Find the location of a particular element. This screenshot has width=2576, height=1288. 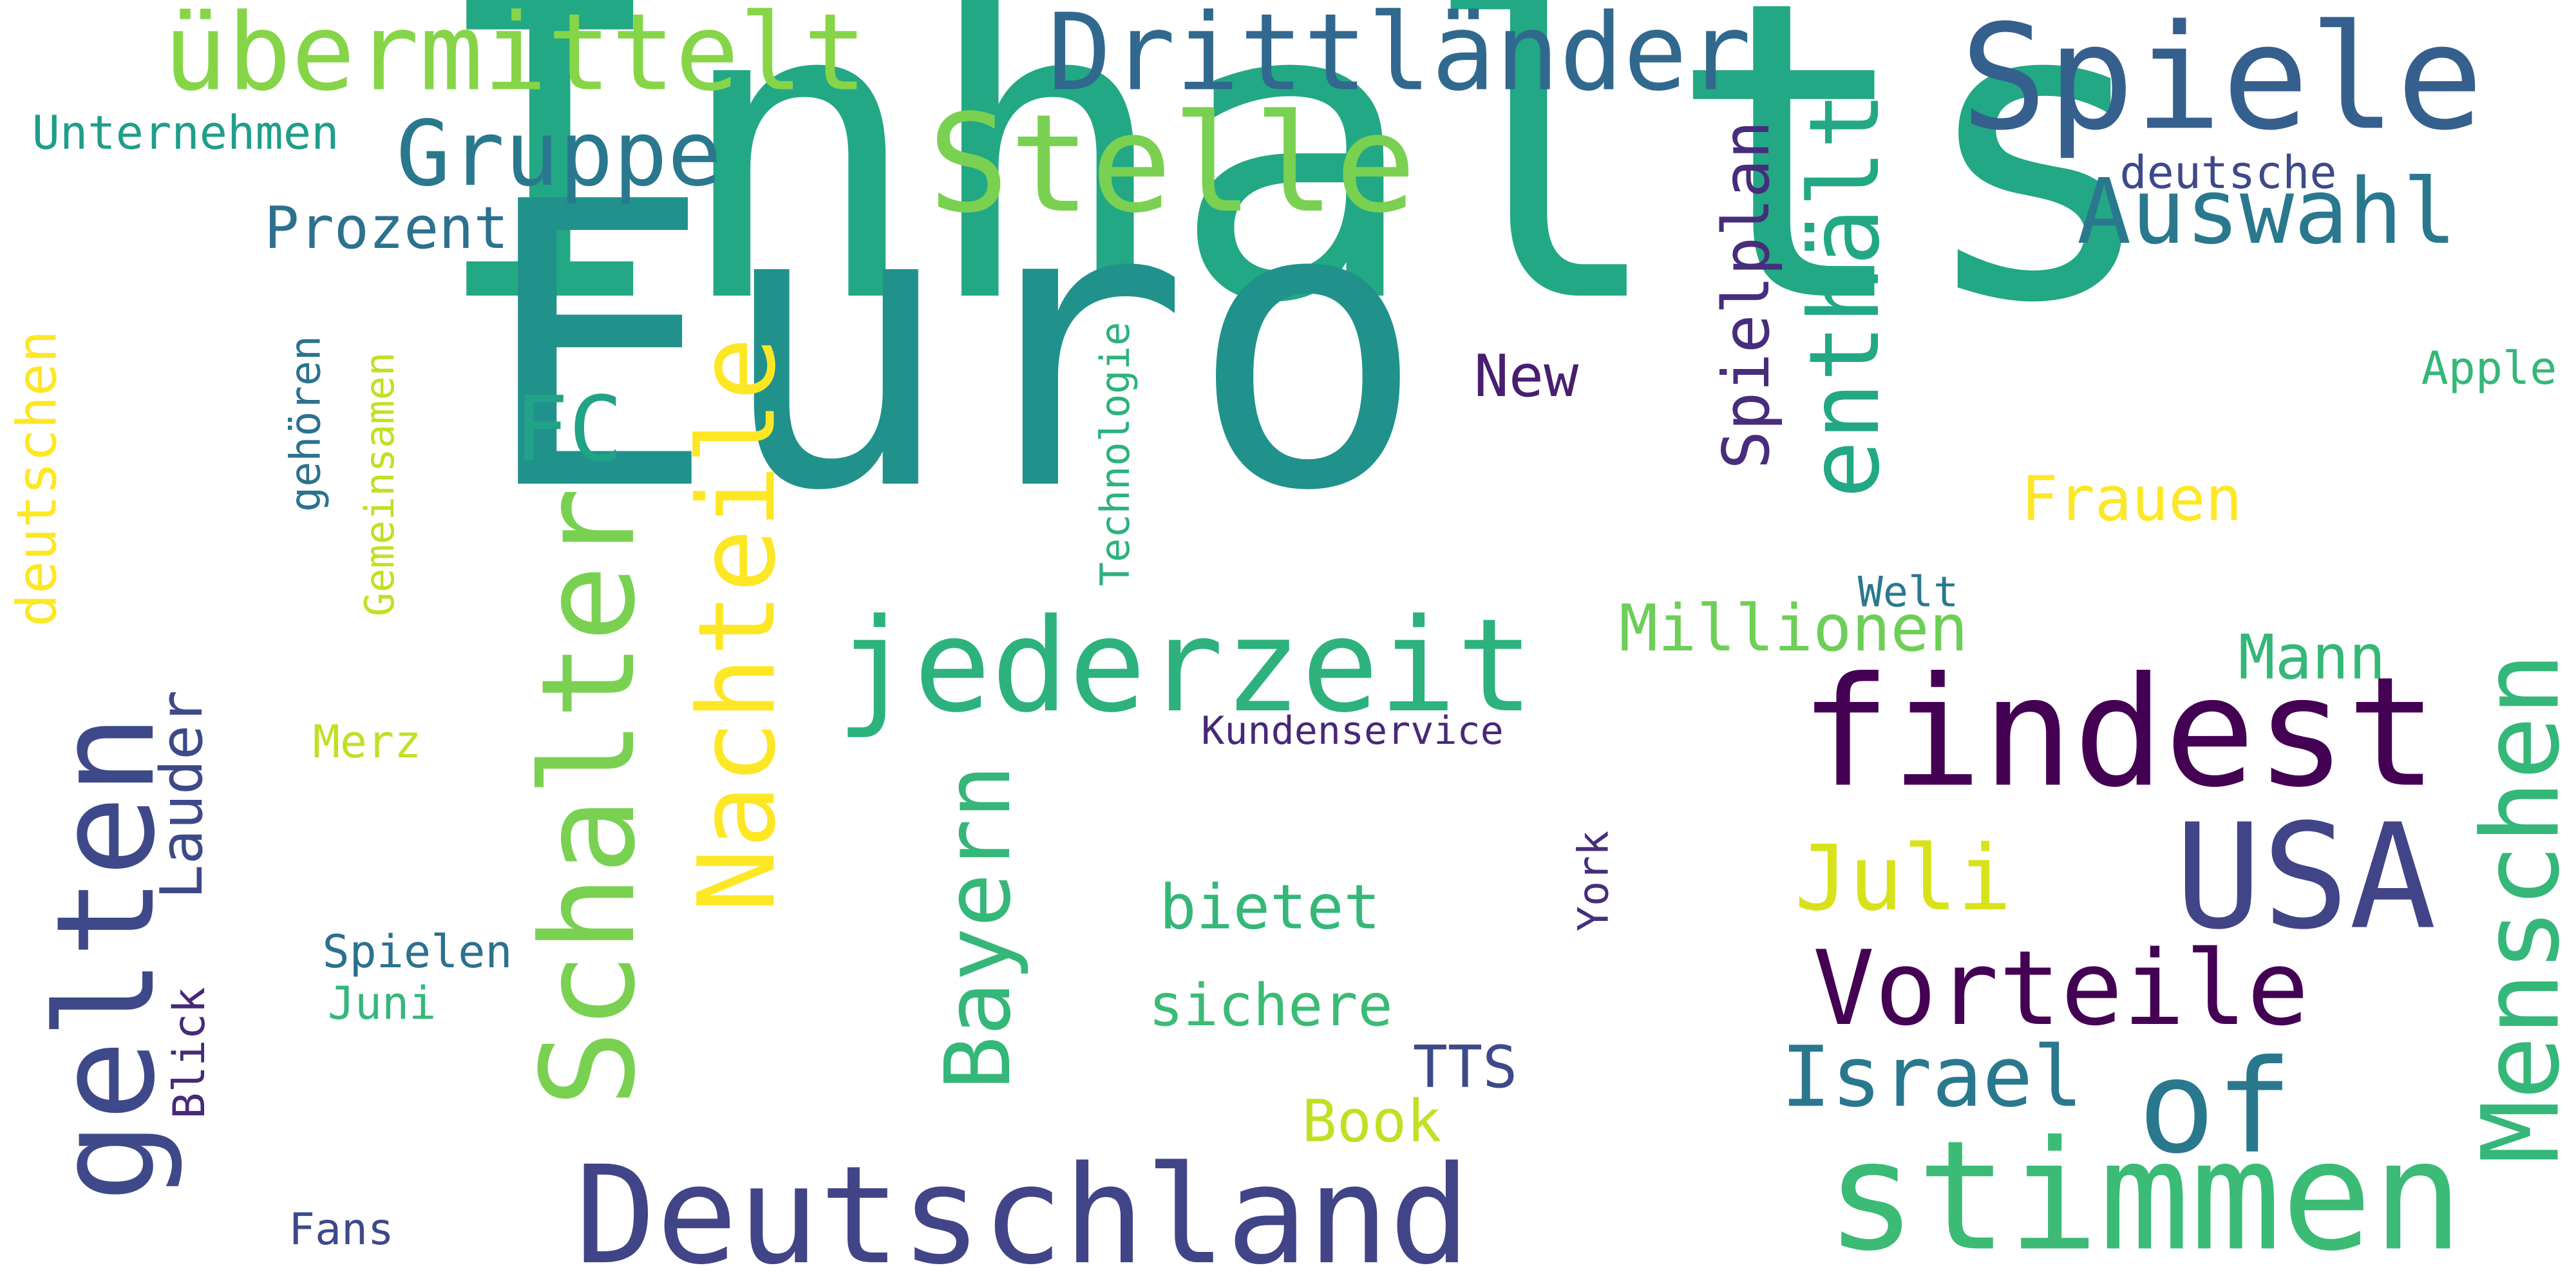

word-new: New is located at coordinates (1526, 377).